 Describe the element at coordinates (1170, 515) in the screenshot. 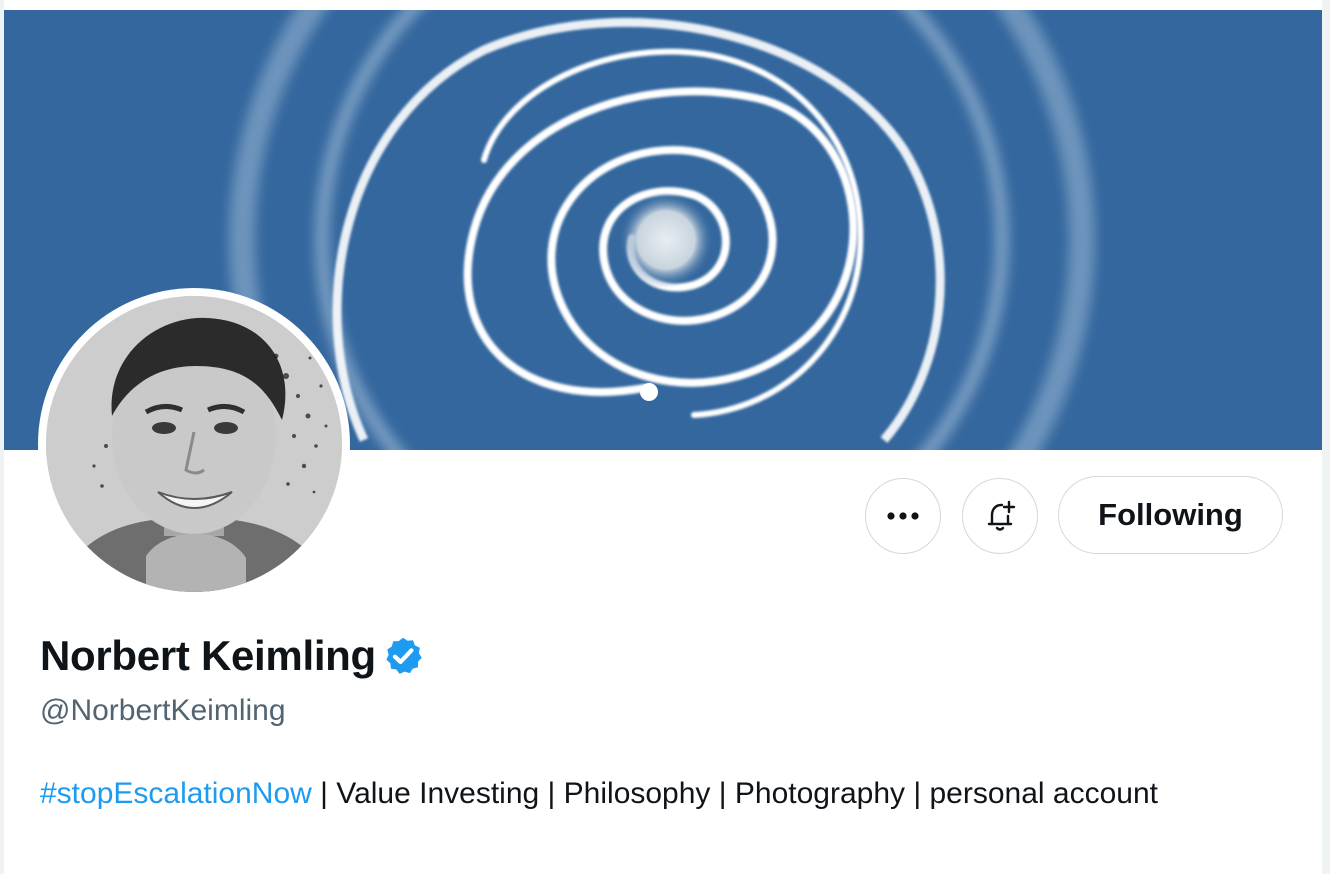

I see `following-button: Following` at that location.